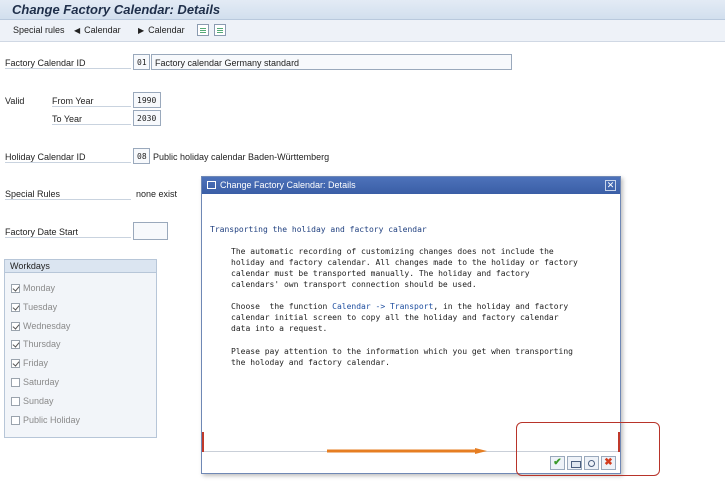 This screenshot has width=725, height=482. Describe the element at coordinates (38, 401) in the screenshot. I see `workday-label: Sunday` at that location.